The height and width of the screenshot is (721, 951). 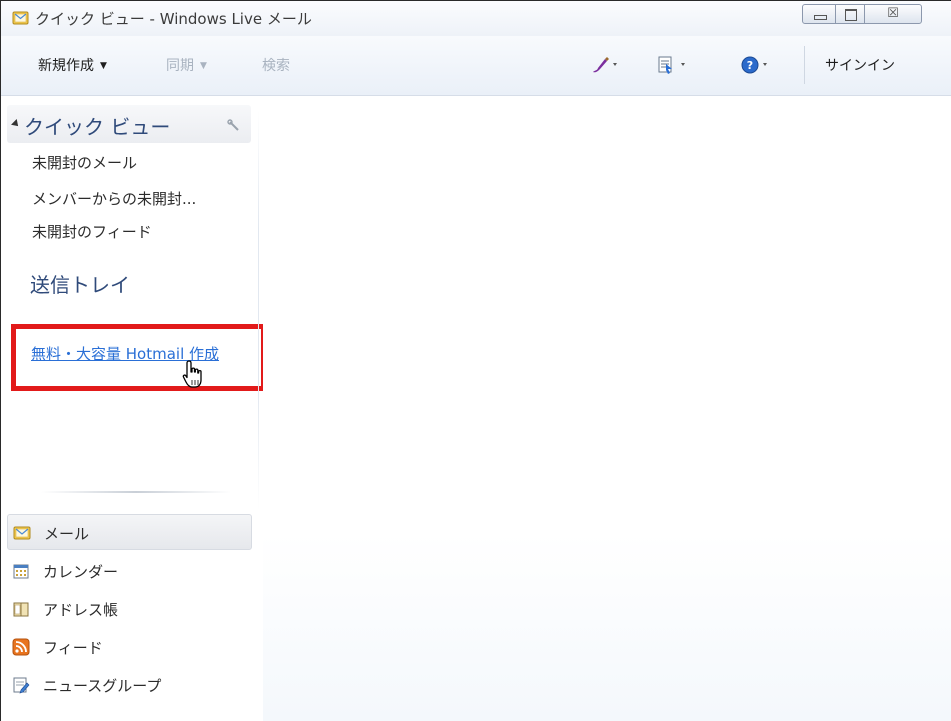 I want to click on mail-icon, so click(x=22, y=533).